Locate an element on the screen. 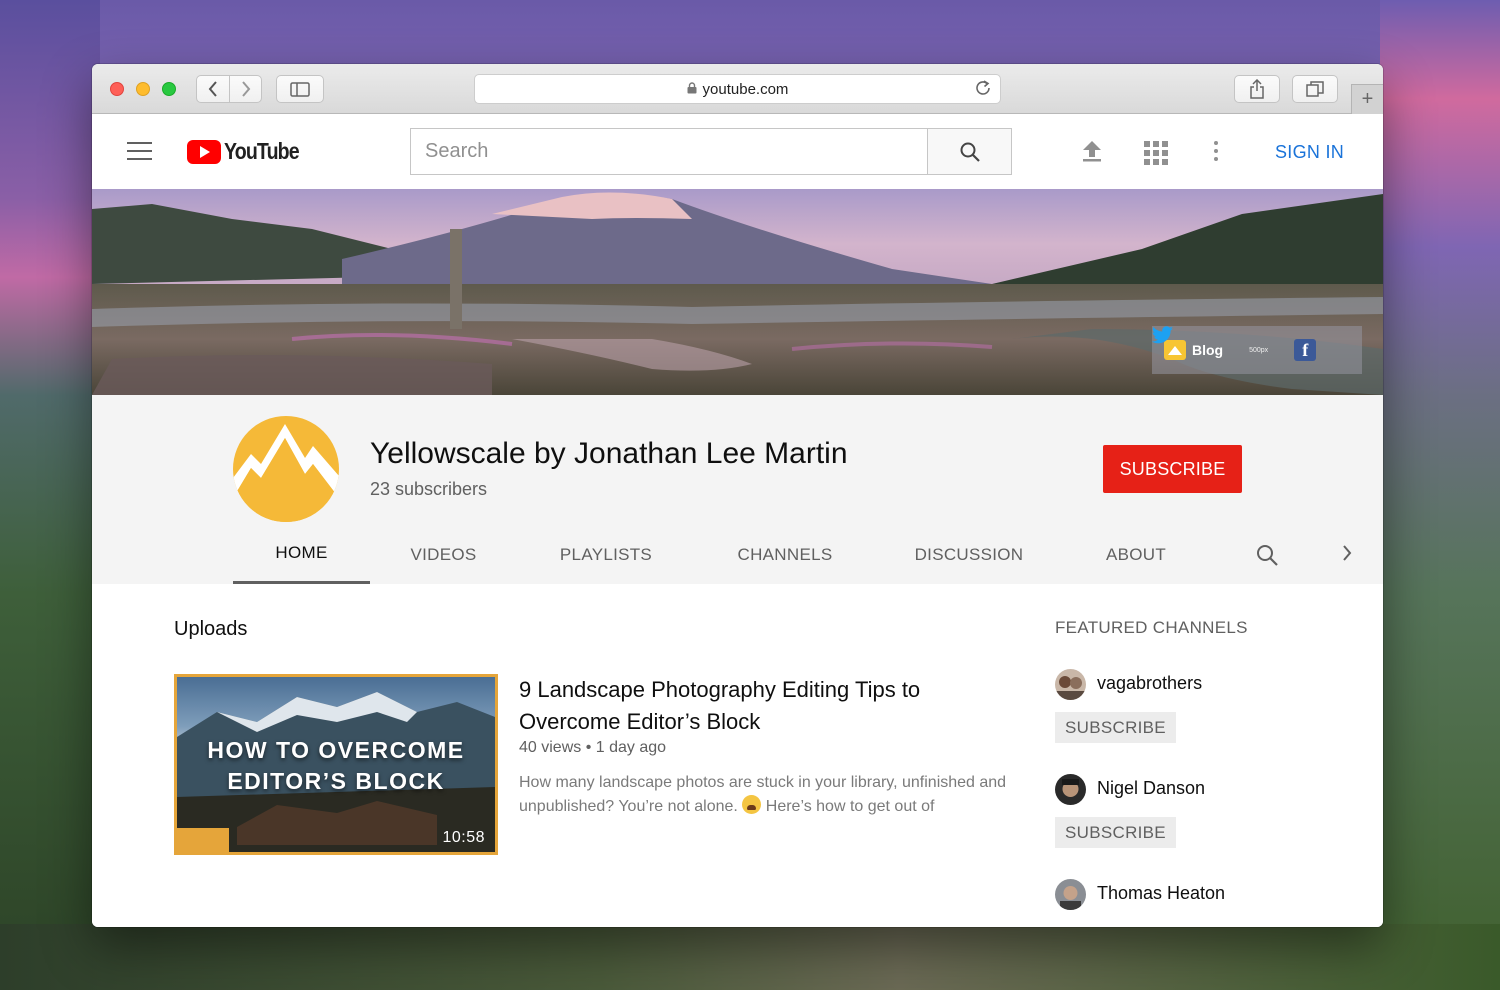  search-input: Search is located at coordinates (669, 151).